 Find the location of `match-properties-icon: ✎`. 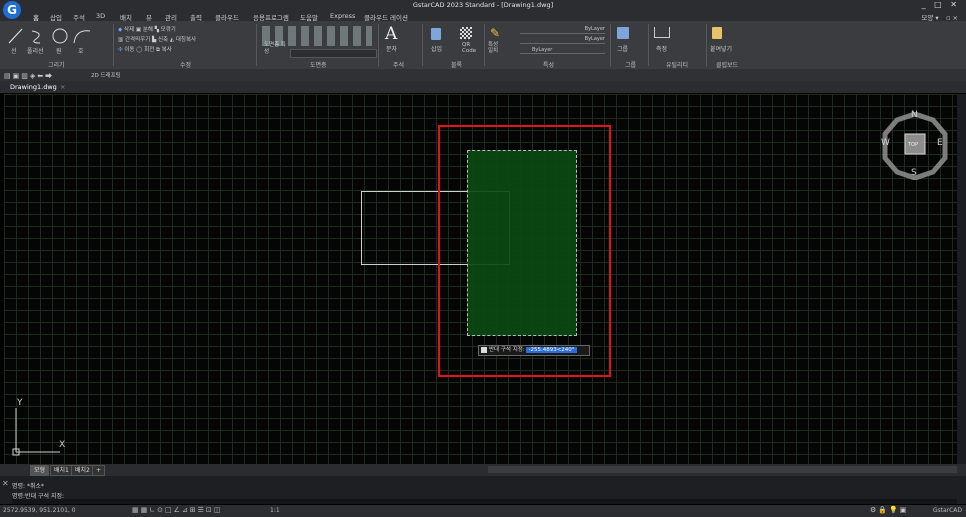

match-properties-icon: ✎ is located at coordinates (495, 33).